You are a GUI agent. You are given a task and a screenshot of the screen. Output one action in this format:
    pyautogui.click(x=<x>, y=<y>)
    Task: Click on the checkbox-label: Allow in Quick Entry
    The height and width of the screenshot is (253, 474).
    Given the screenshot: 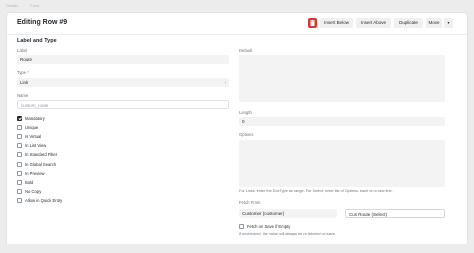 What is the action you would take?
    pyautogui.click(x=44, y=200)
    